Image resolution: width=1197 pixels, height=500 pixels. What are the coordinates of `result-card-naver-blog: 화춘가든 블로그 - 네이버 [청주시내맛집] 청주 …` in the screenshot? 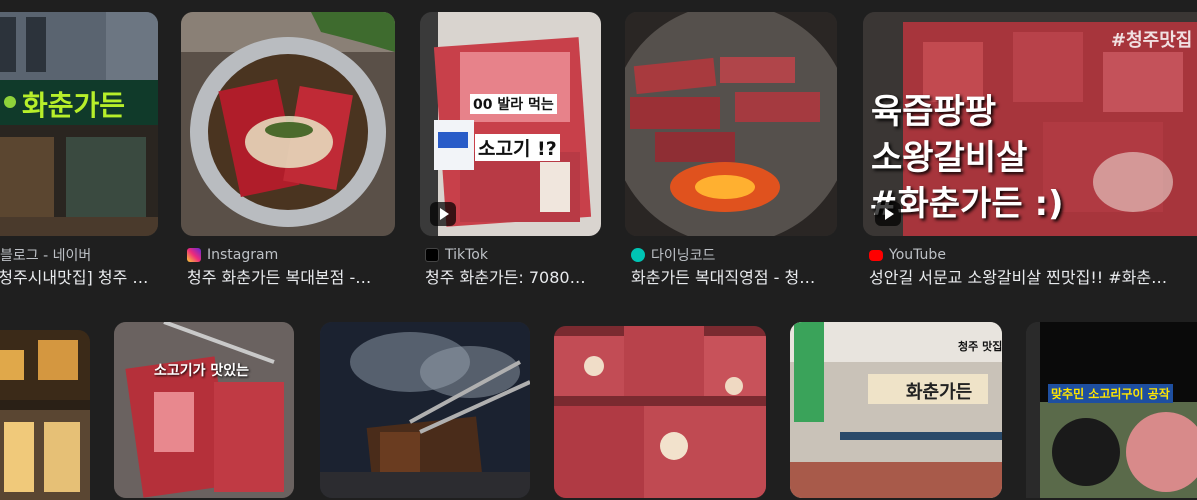 It's located at (80, 150).